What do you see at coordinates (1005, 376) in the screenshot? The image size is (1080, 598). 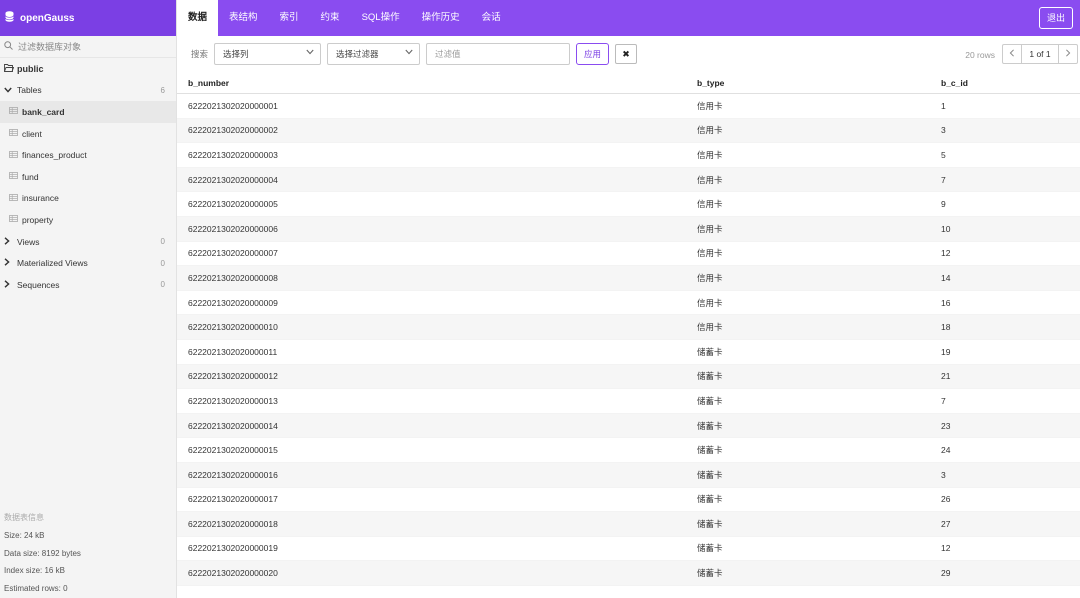 I see `table-cell-b-c-id: 21` at bounding box center [1005, 376].